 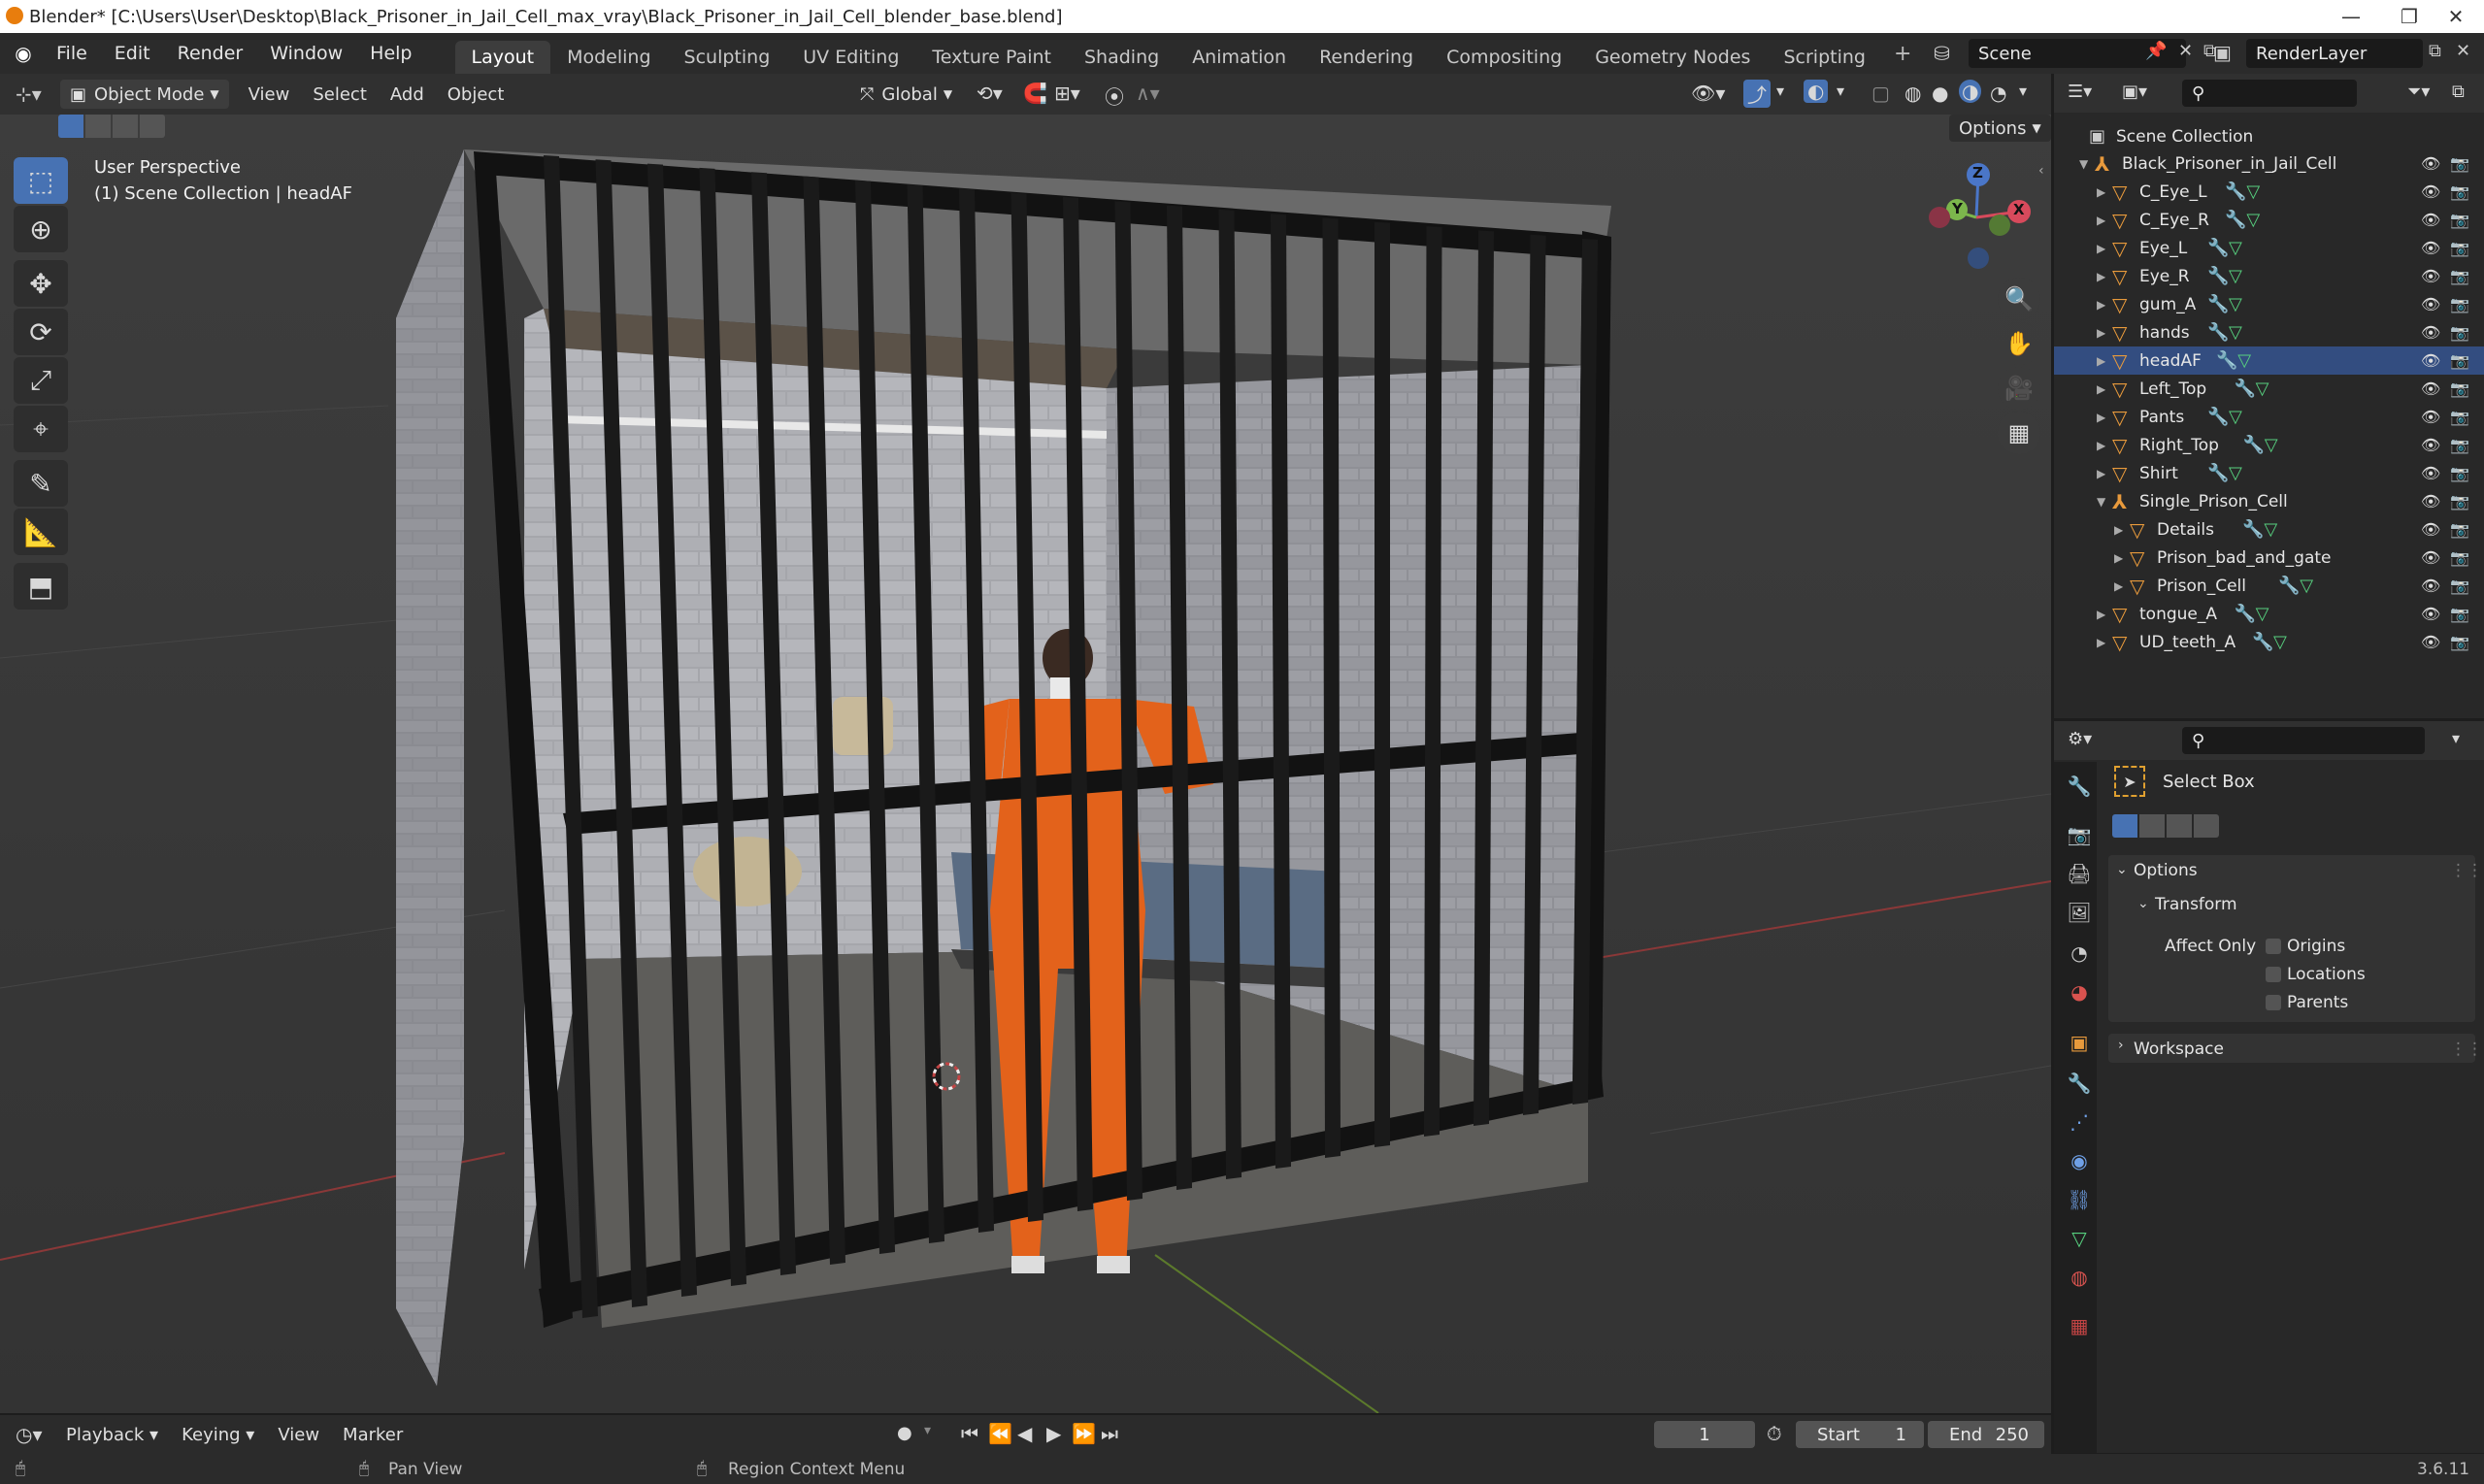 What do you see at coordinates (2080, 92) in the screenshot?
I see `outliner-editor-icon: ☰▾` at bounding box center [2080, 92].